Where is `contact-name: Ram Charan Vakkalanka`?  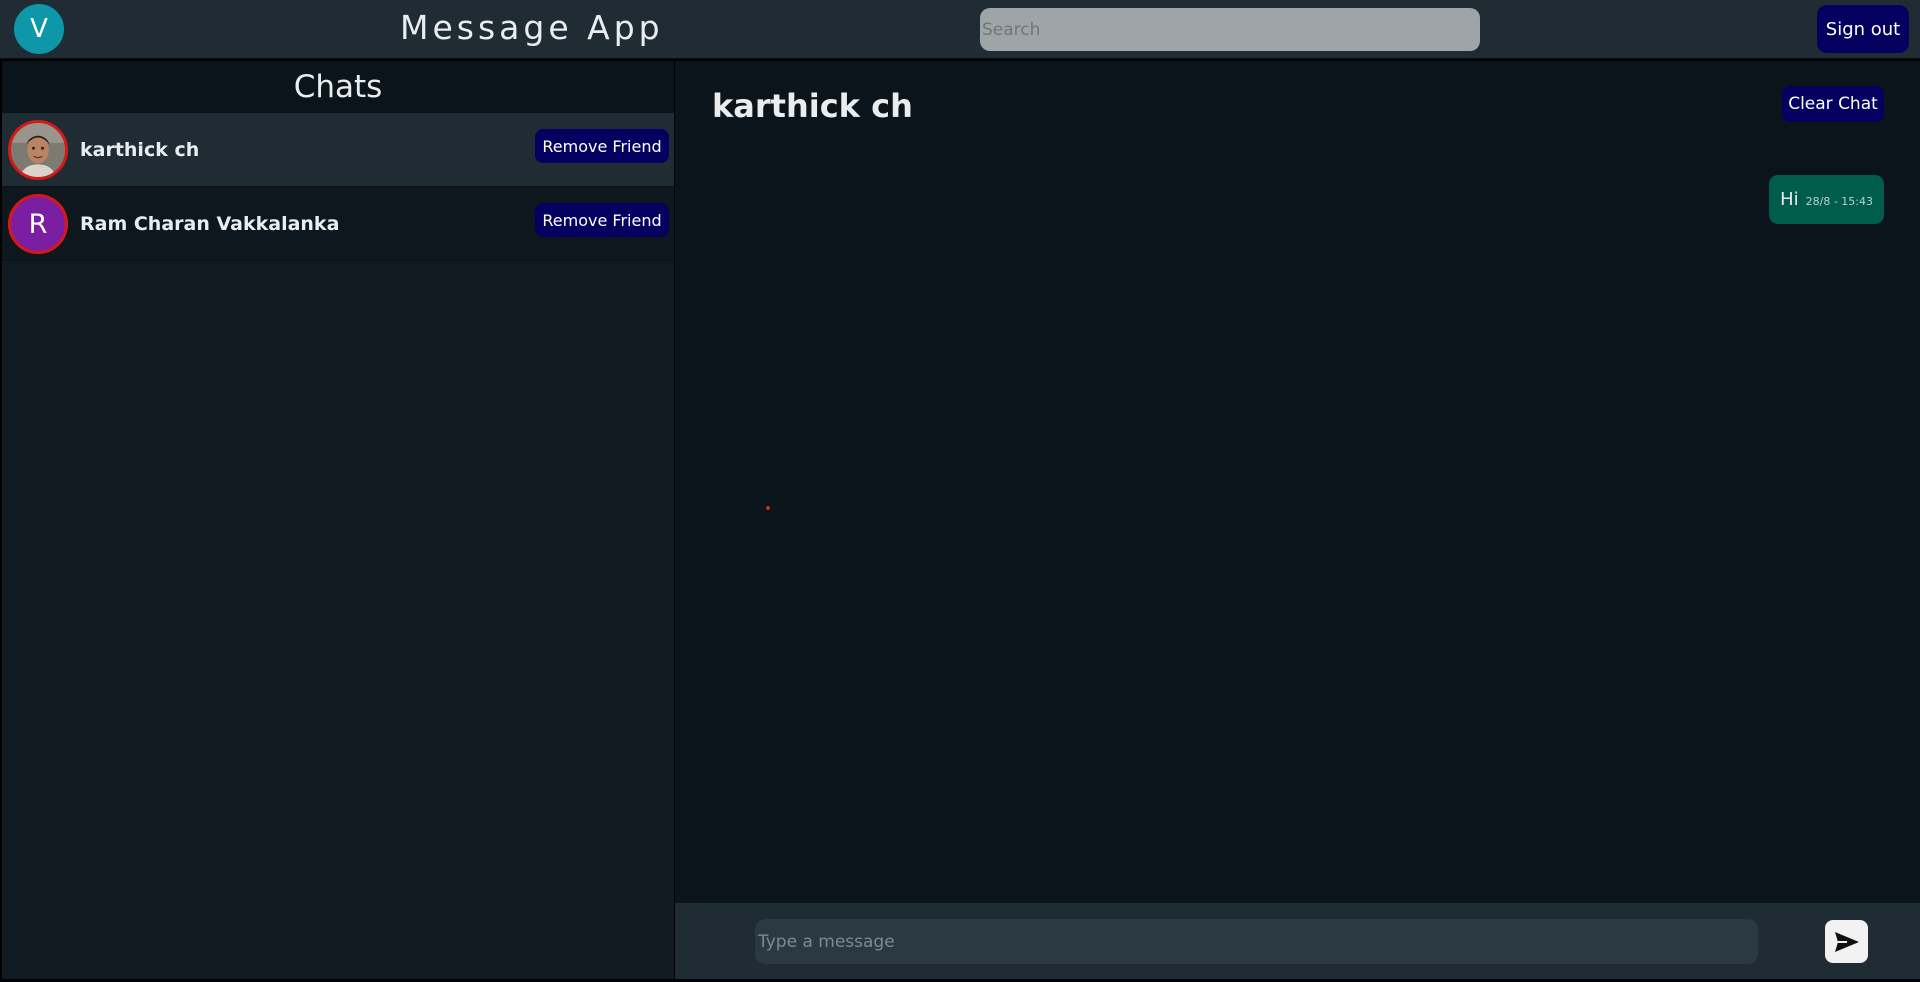 contact-name: Ram Charan Vakkalanka is located at coordinates (210, 223).